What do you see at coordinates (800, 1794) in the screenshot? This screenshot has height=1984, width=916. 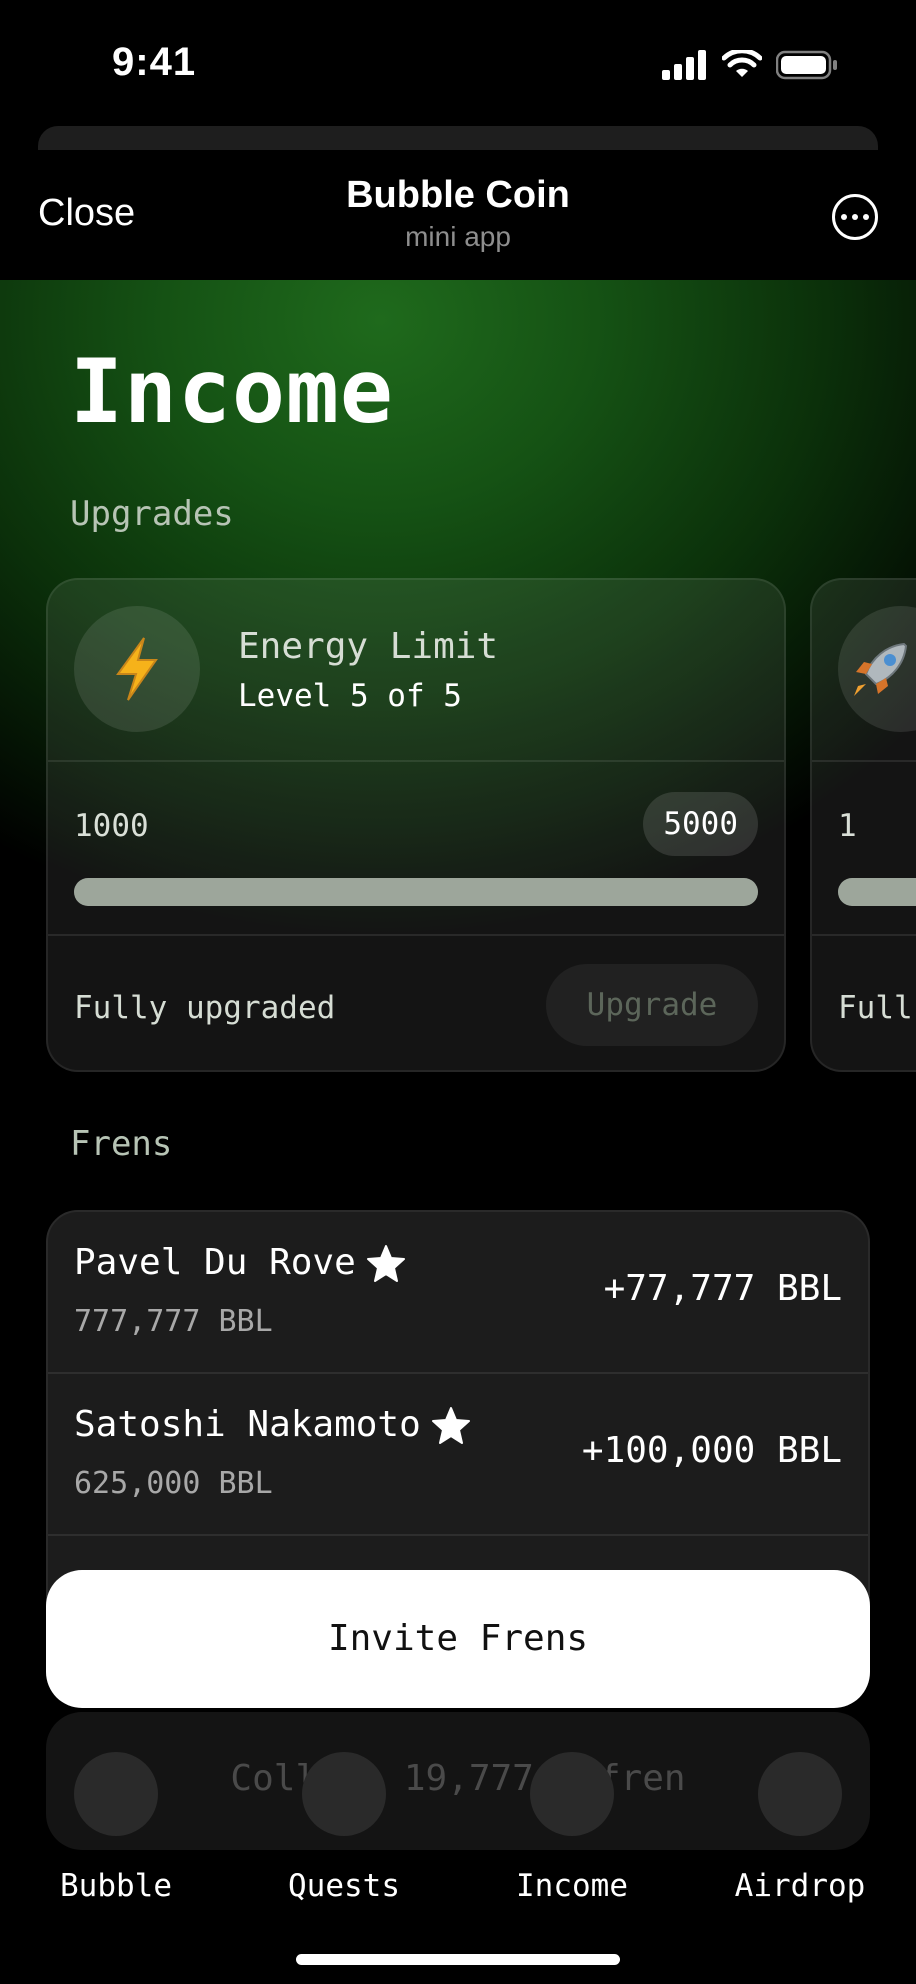 I see `nav-airdrop-icon` at bounding box center [800, 1794].